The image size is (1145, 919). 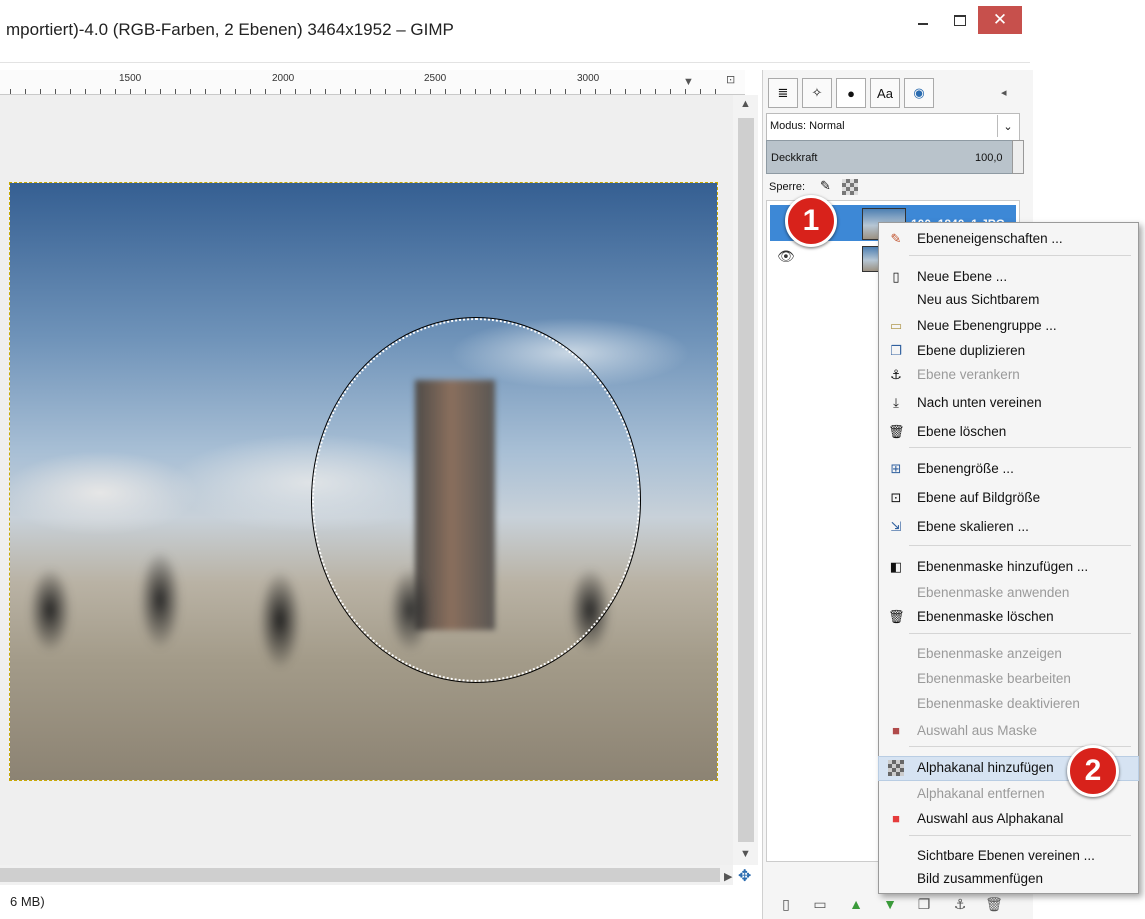 What do you see at coordinates (476, 500) in the screenshot?
I see `ellipse-selection` at bounding box center [476, 500].